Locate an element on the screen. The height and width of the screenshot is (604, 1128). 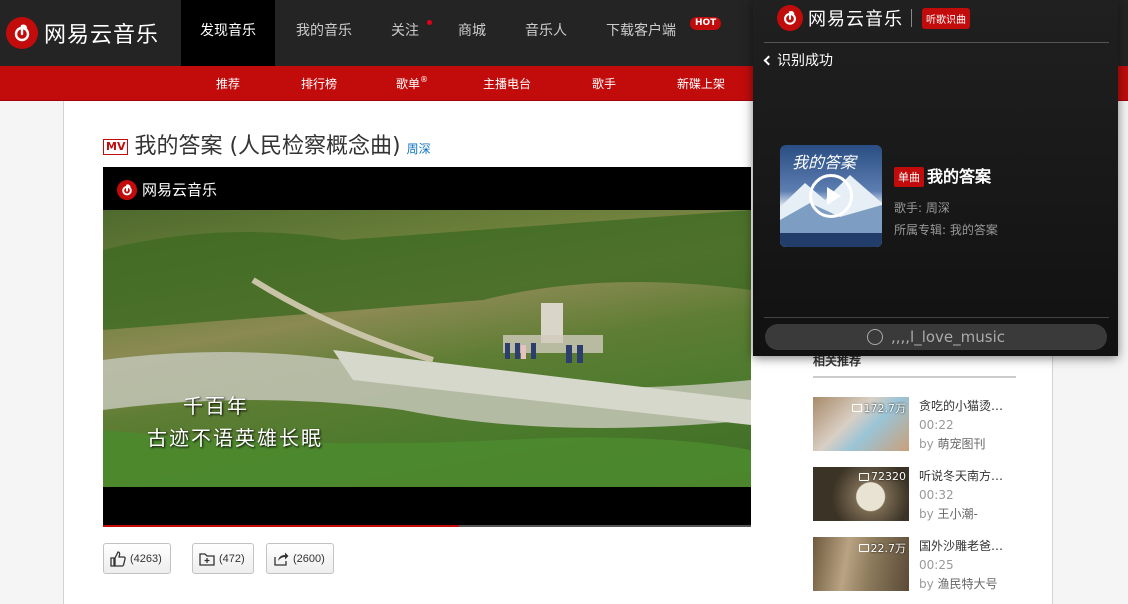
mv-title-row: MV 我的答案 (人民检察概念曲) 周深 is located at coordinates (267, 144).